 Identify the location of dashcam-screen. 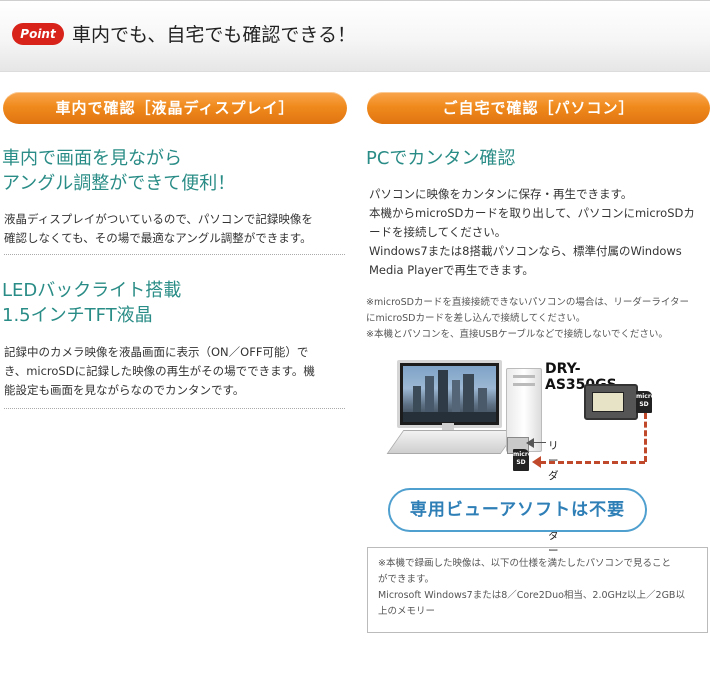
(608, 402).